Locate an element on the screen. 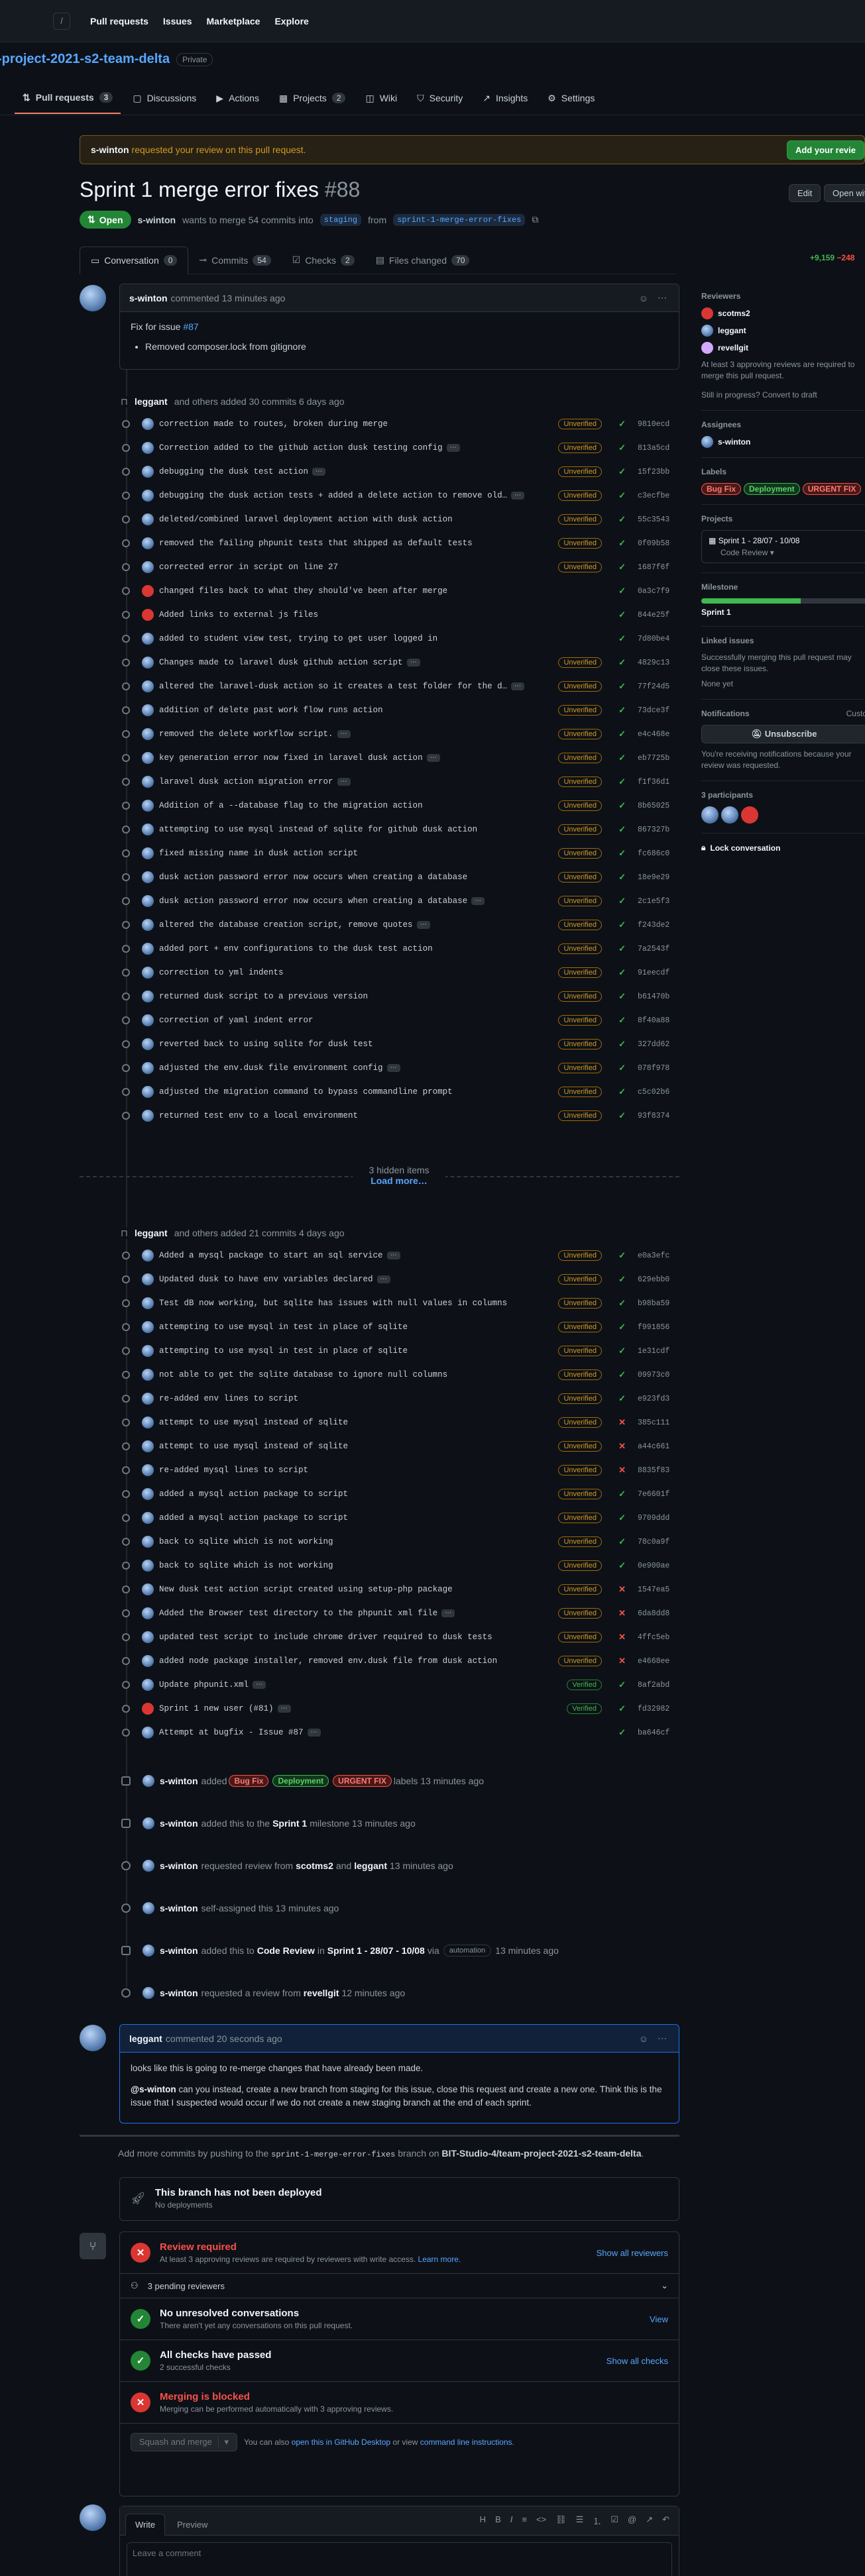 This screenshot has height=2576, width=865. squash-merge-button: Squash and merge ▾ is located at coordinates (184, 2442).